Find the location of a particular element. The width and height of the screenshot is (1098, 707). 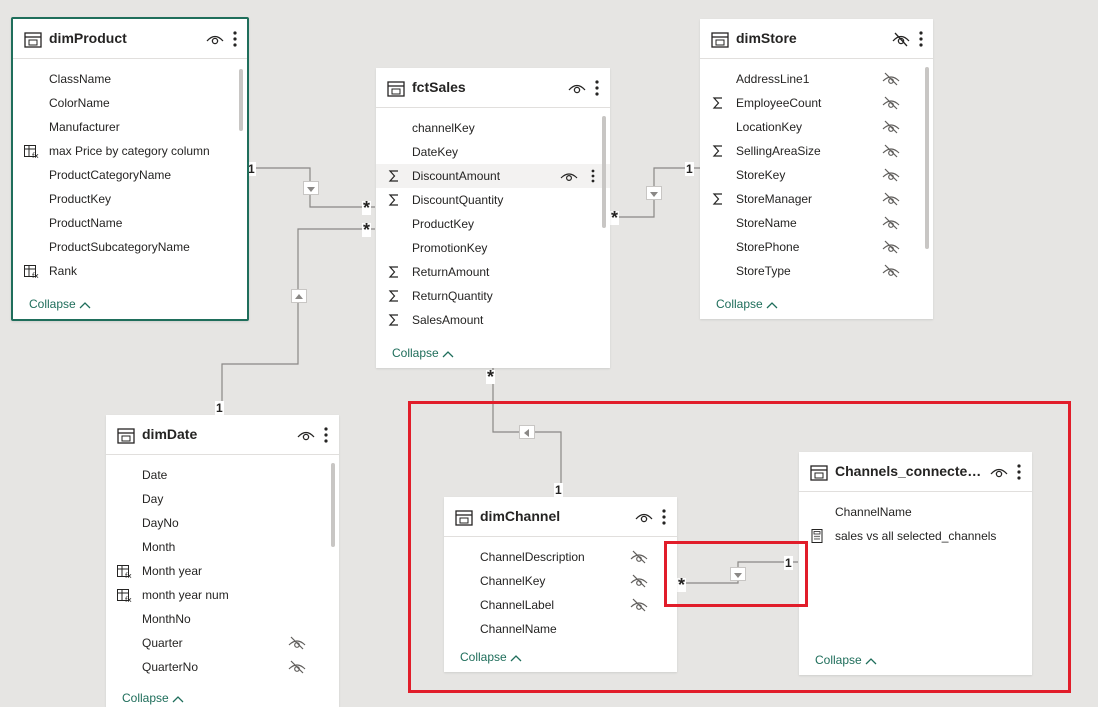

field-row: DiscountAmount is located at coordinates (493, 176).